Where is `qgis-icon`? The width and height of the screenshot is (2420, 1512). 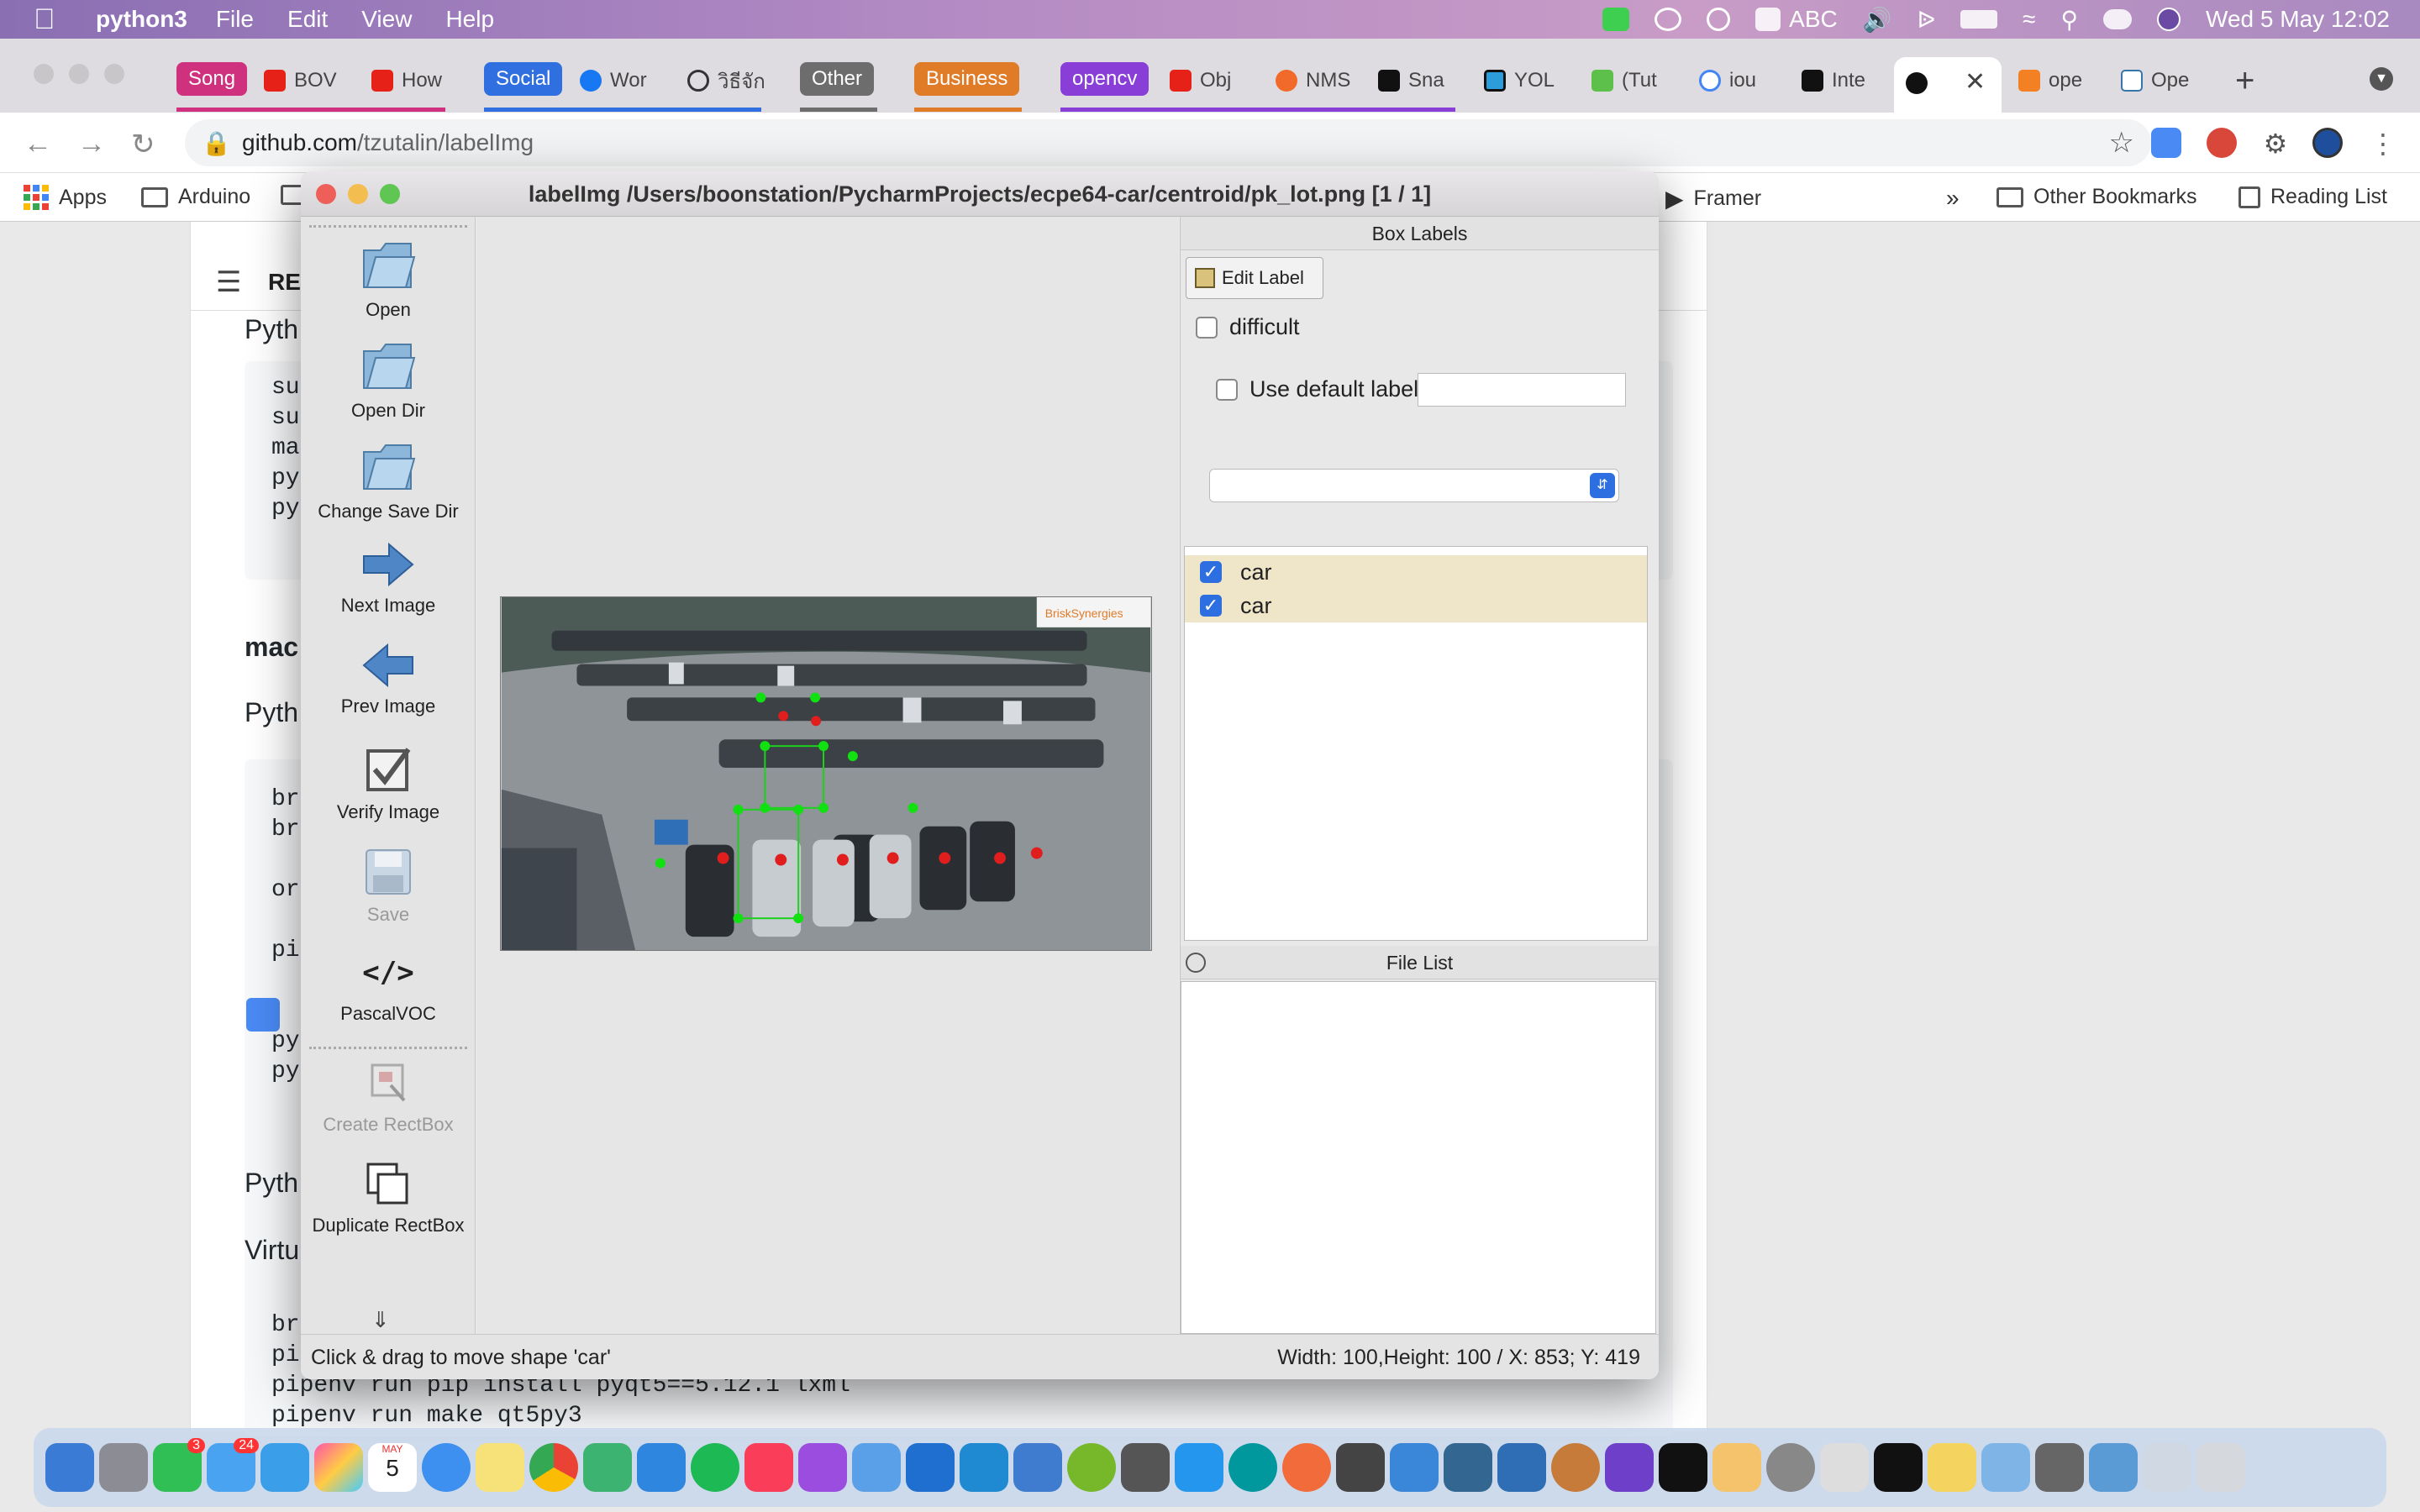
qgis-icon is located at coordinates (1091, 1467).